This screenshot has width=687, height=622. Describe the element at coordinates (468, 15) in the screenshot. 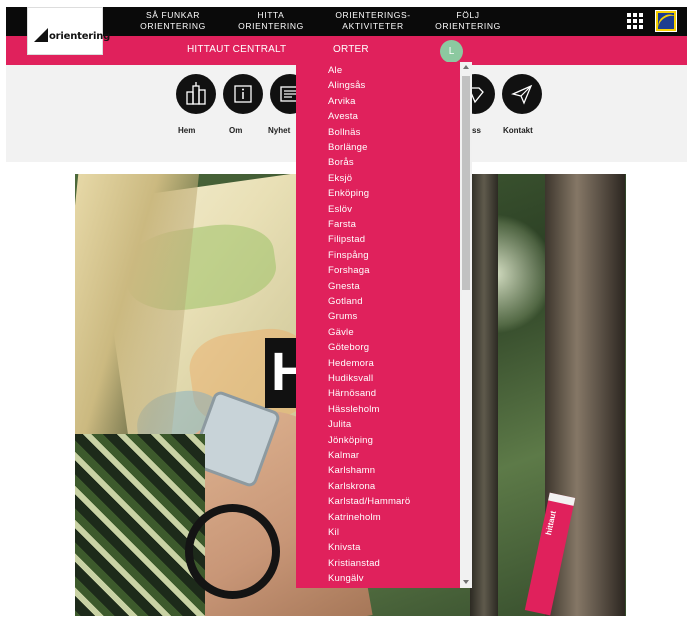

I see `nav-line-1: FÖLJ` at that location.